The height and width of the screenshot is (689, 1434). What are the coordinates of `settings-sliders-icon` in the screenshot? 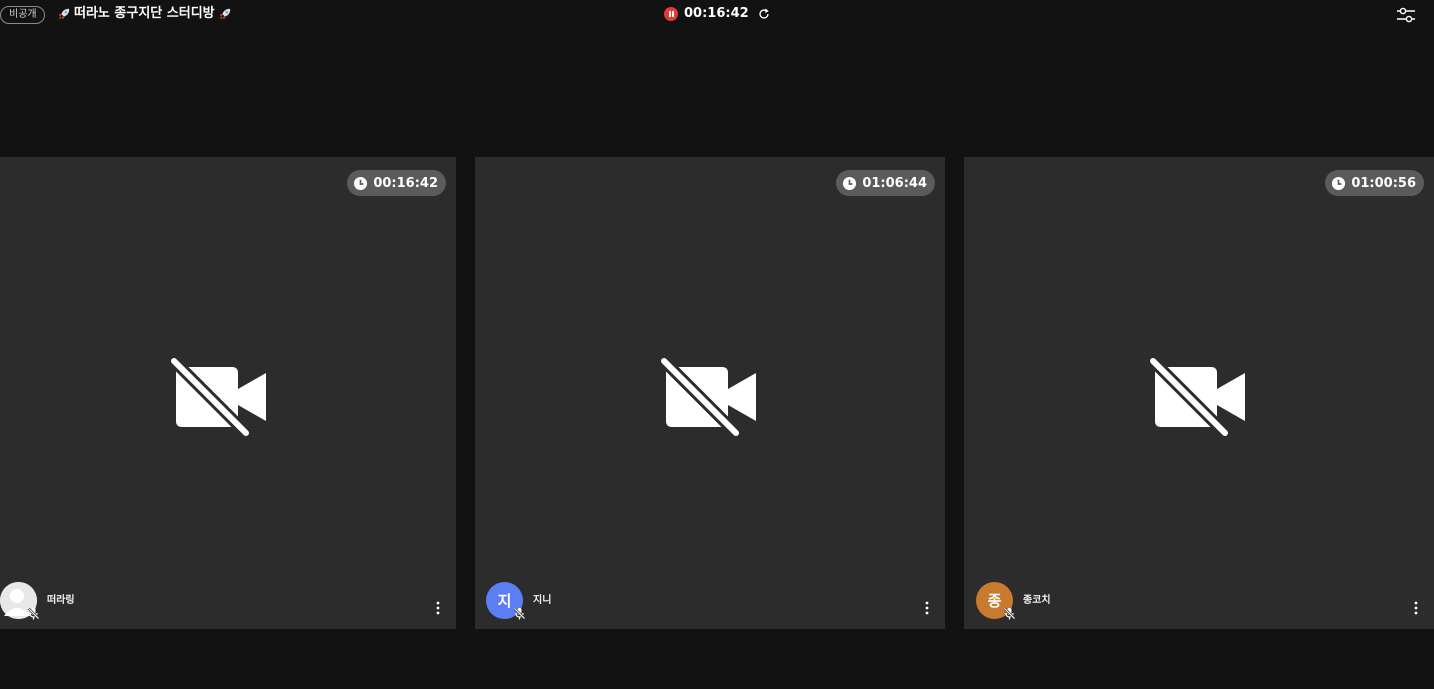 It's located at (1406, 15).